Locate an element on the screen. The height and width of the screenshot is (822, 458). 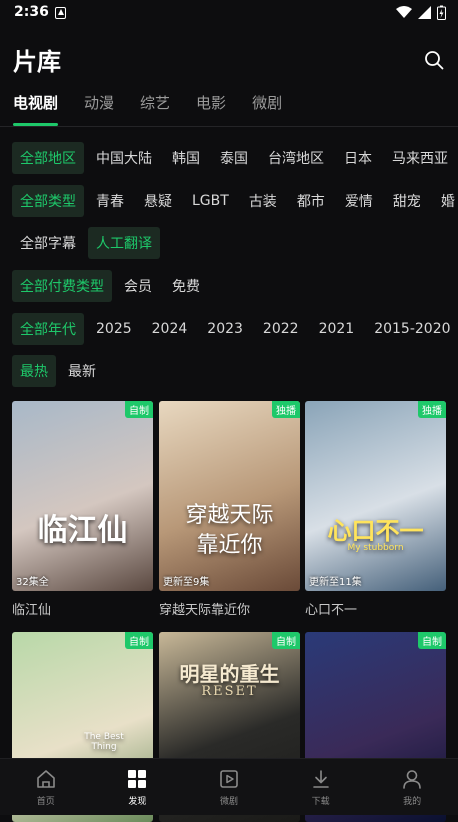
filter-type-option: 都市 is located at coordinates (311, 201).